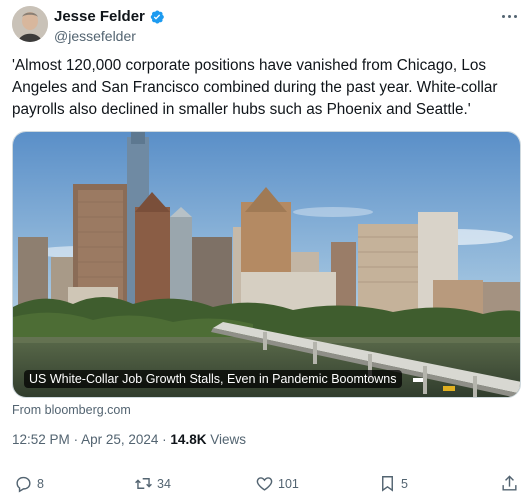  I want to click on share-icon, so click(509, 483).